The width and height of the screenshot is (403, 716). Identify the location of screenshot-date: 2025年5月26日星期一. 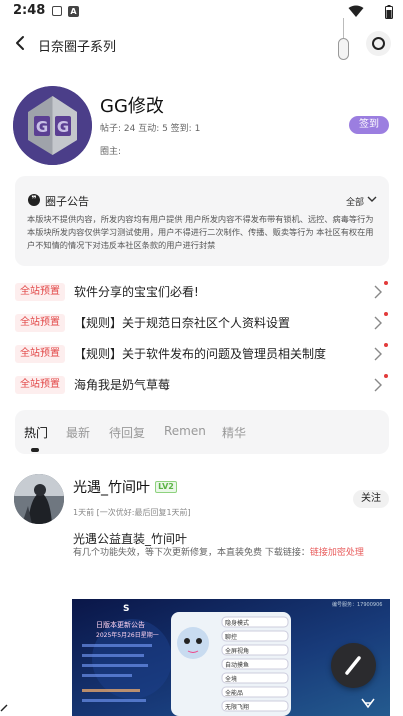
(127, 635).